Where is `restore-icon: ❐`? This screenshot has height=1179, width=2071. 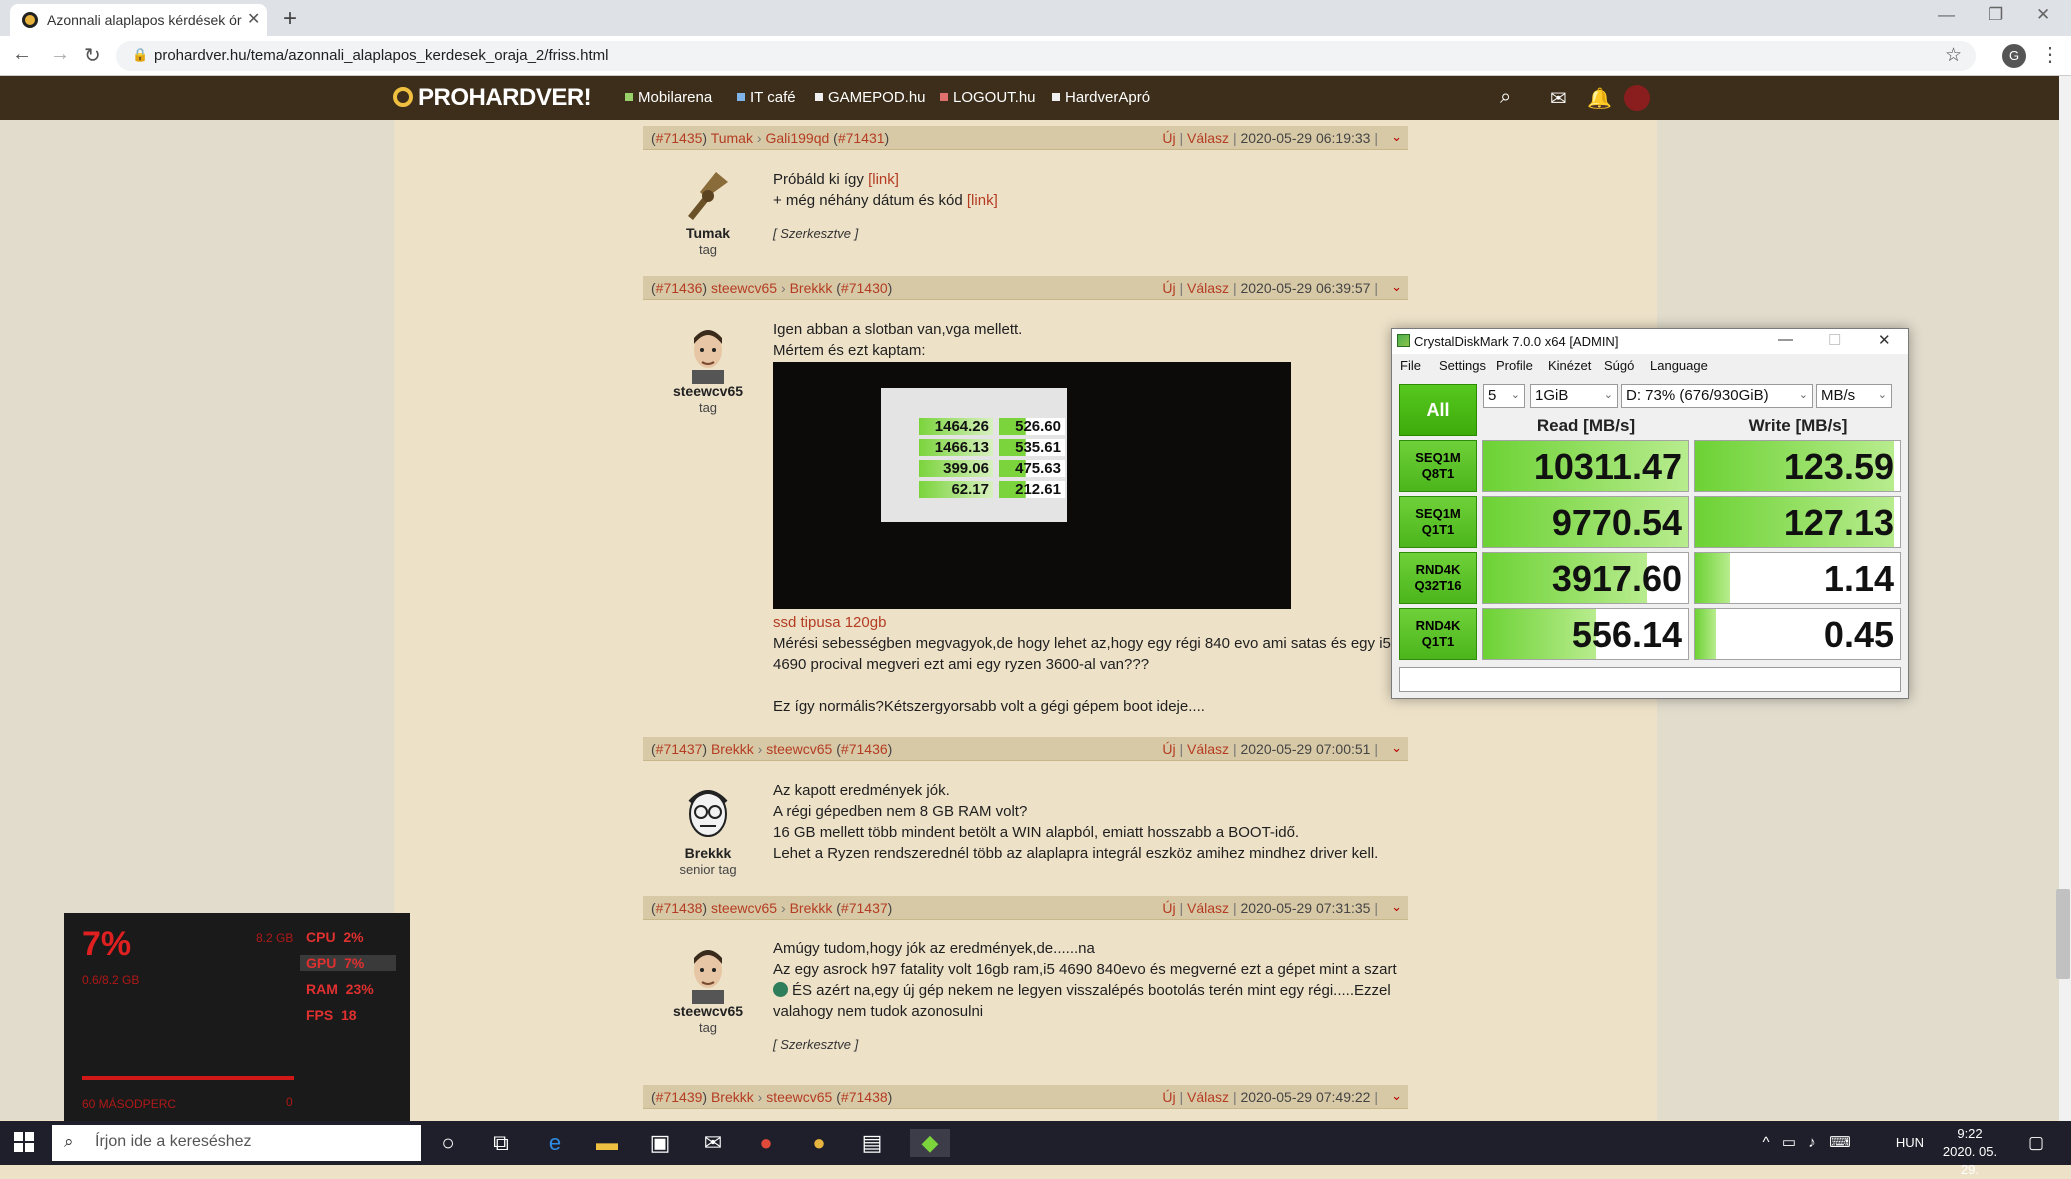
restore-icon: ❐ is located at coordinates (1995, 15).